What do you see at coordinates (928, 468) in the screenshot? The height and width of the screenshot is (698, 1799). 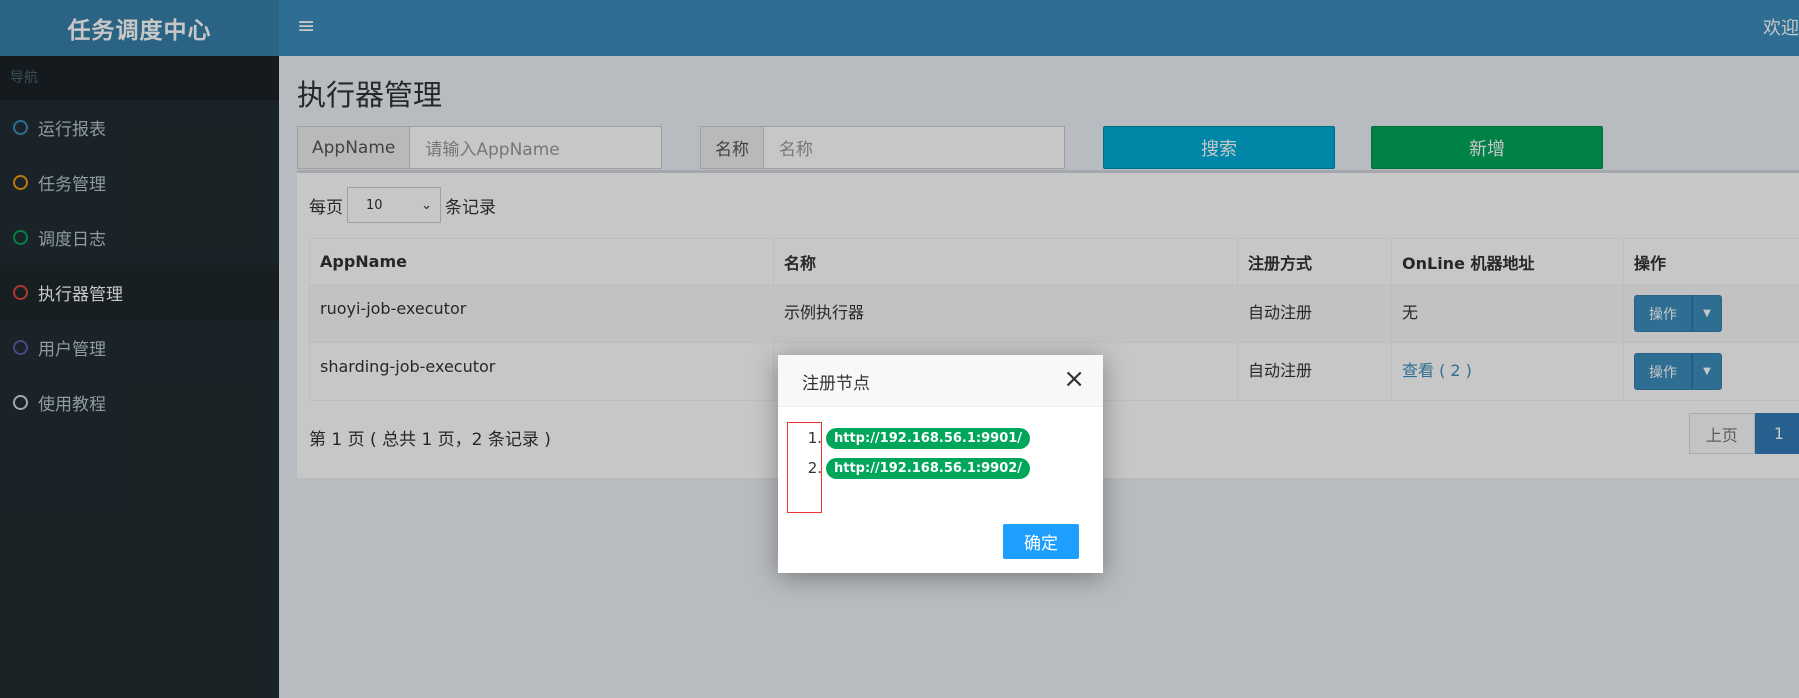 I see `node-address-badge: http://192.168.56.1:9902/` at bounding box center [928, 468].